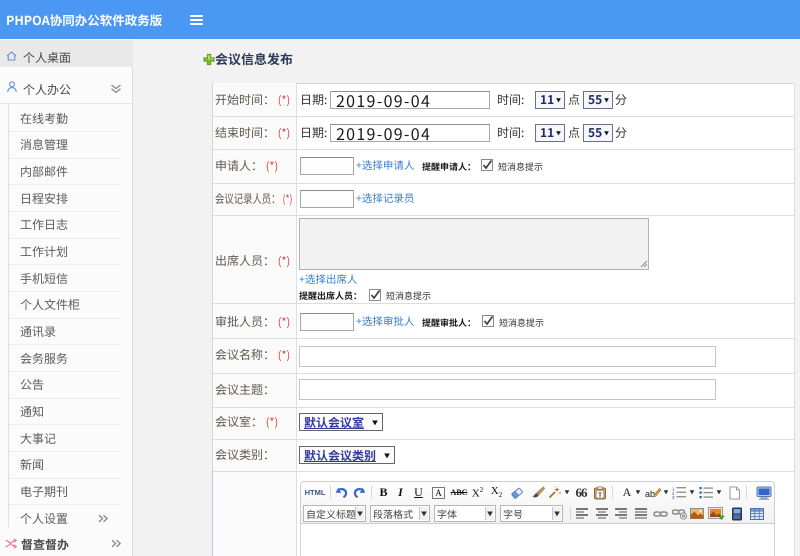 The width and height of the screenshot is (800, 556). Describe the element at coordinates (673, 497) in the screenshot. I see `svg-text: 3` at that location.